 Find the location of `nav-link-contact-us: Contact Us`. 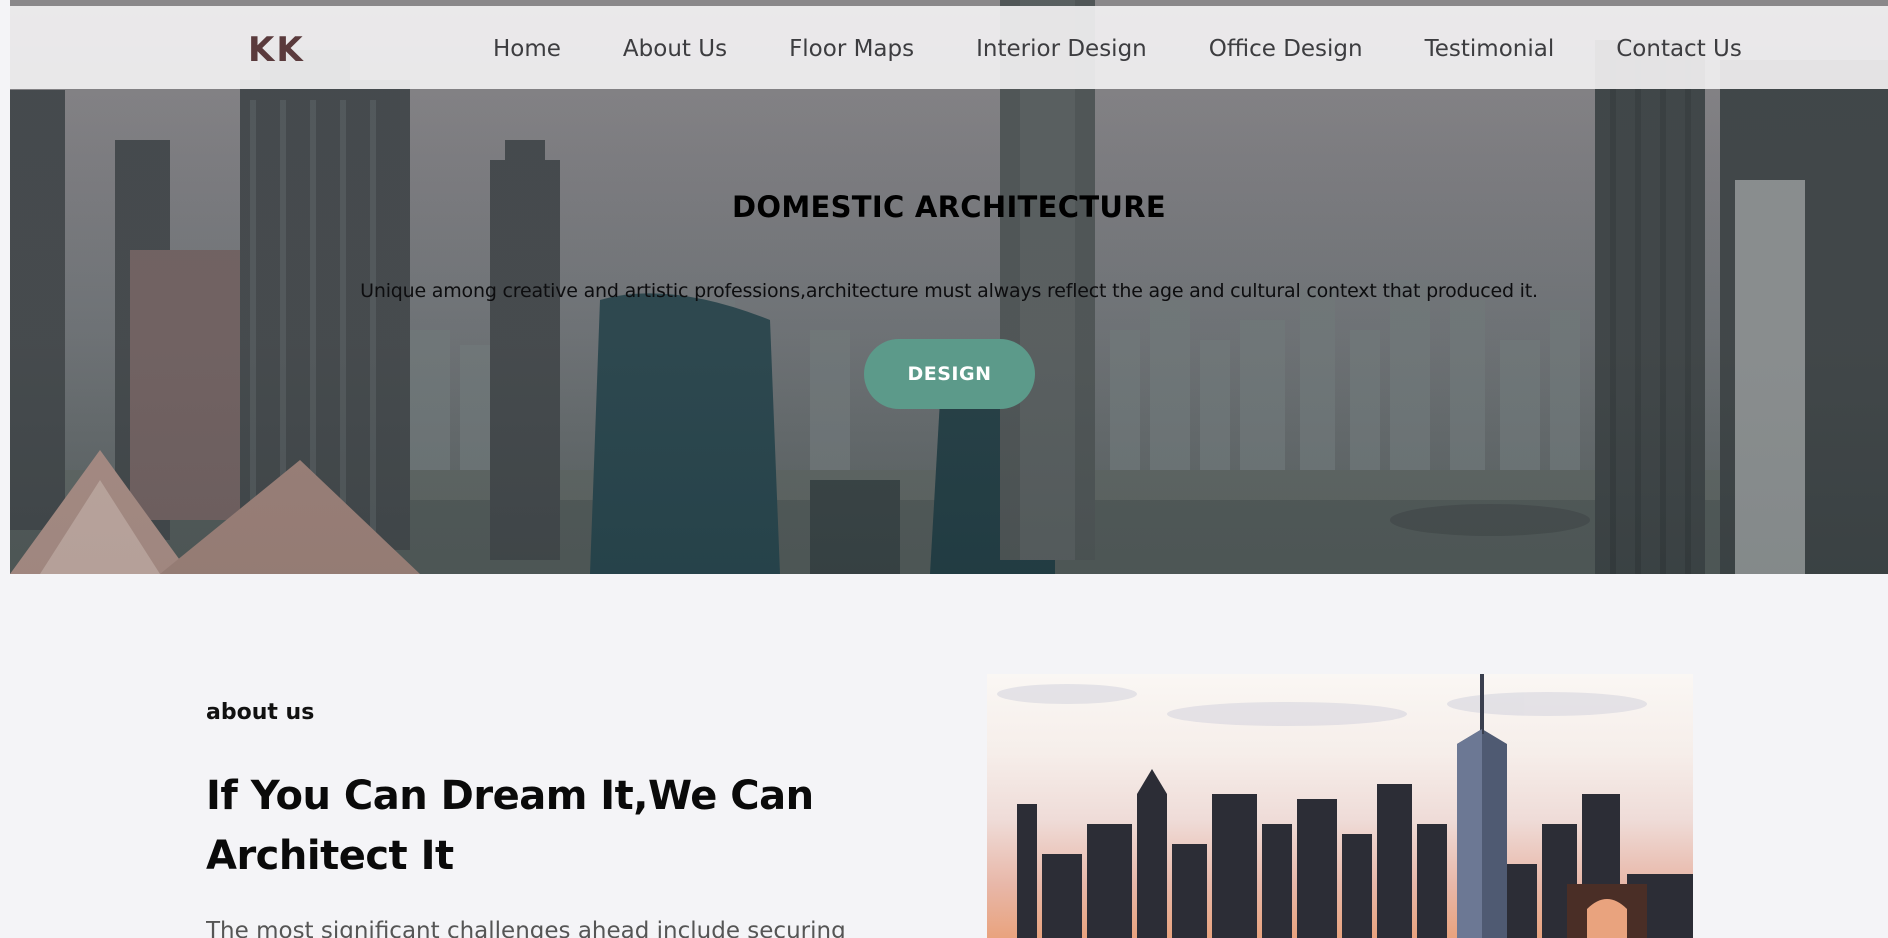

nav-link-contact-us: Contact Us is located at coordinates (1679, 49).